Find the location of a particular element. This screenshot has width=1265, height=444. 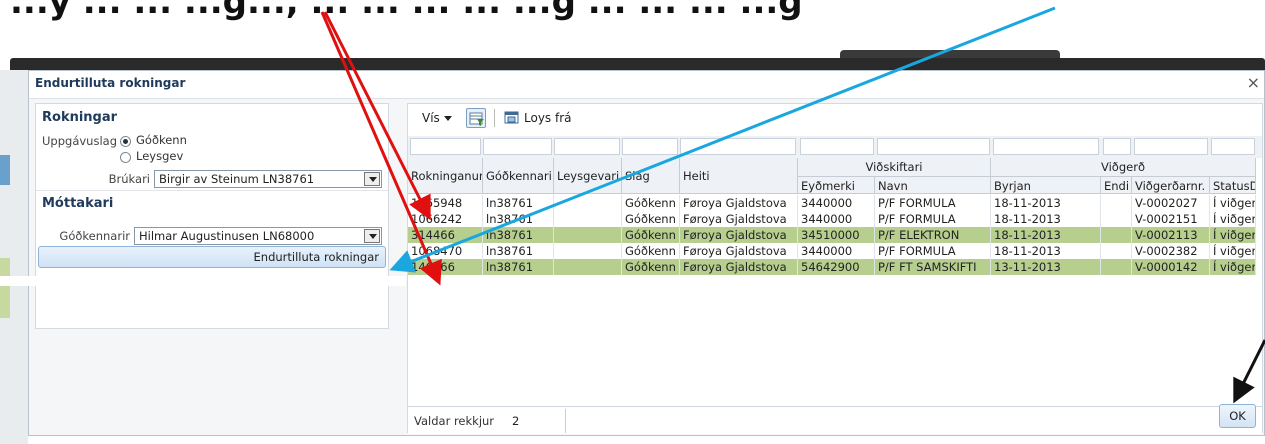

section-heading-rokningar: Rokningar is located at coordinates (80, 117).